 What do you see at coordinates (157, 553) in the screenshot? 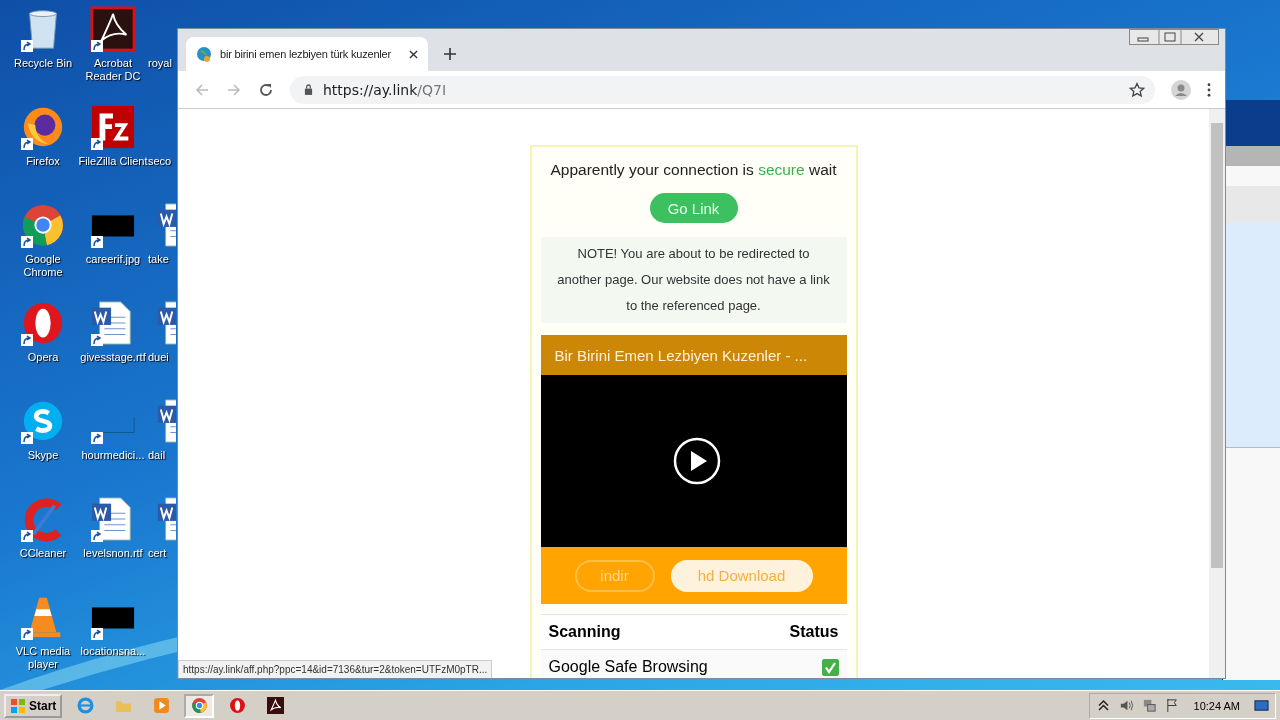
I see `desktop-icon-label: cert` at bounding box center [157, 553].